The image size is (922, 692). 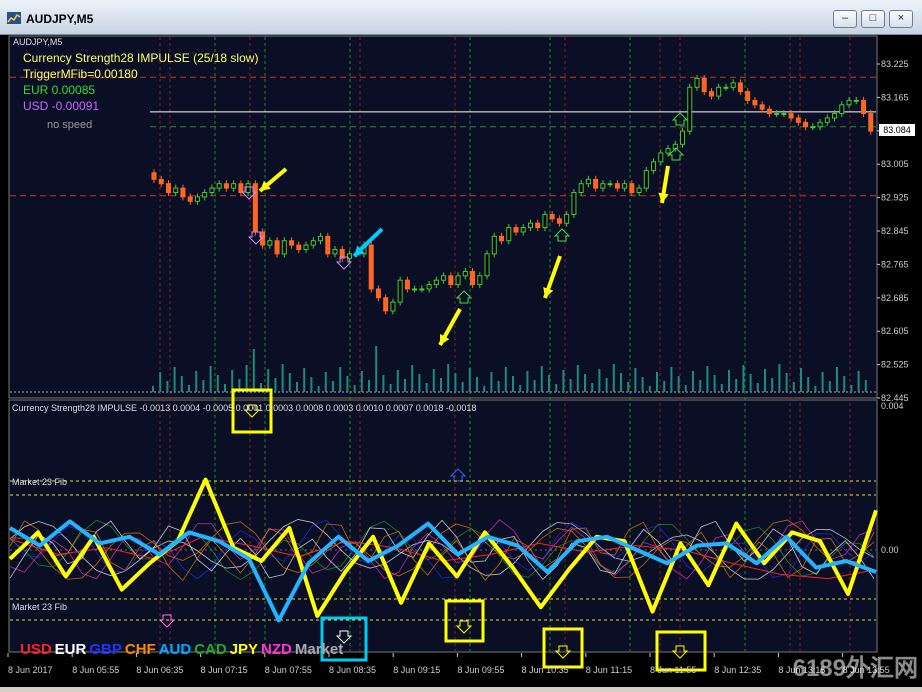 What do you see at coordinates (901, 19) in the screenshot?
I see `close-button: ×` at bounding box center [901, 19].